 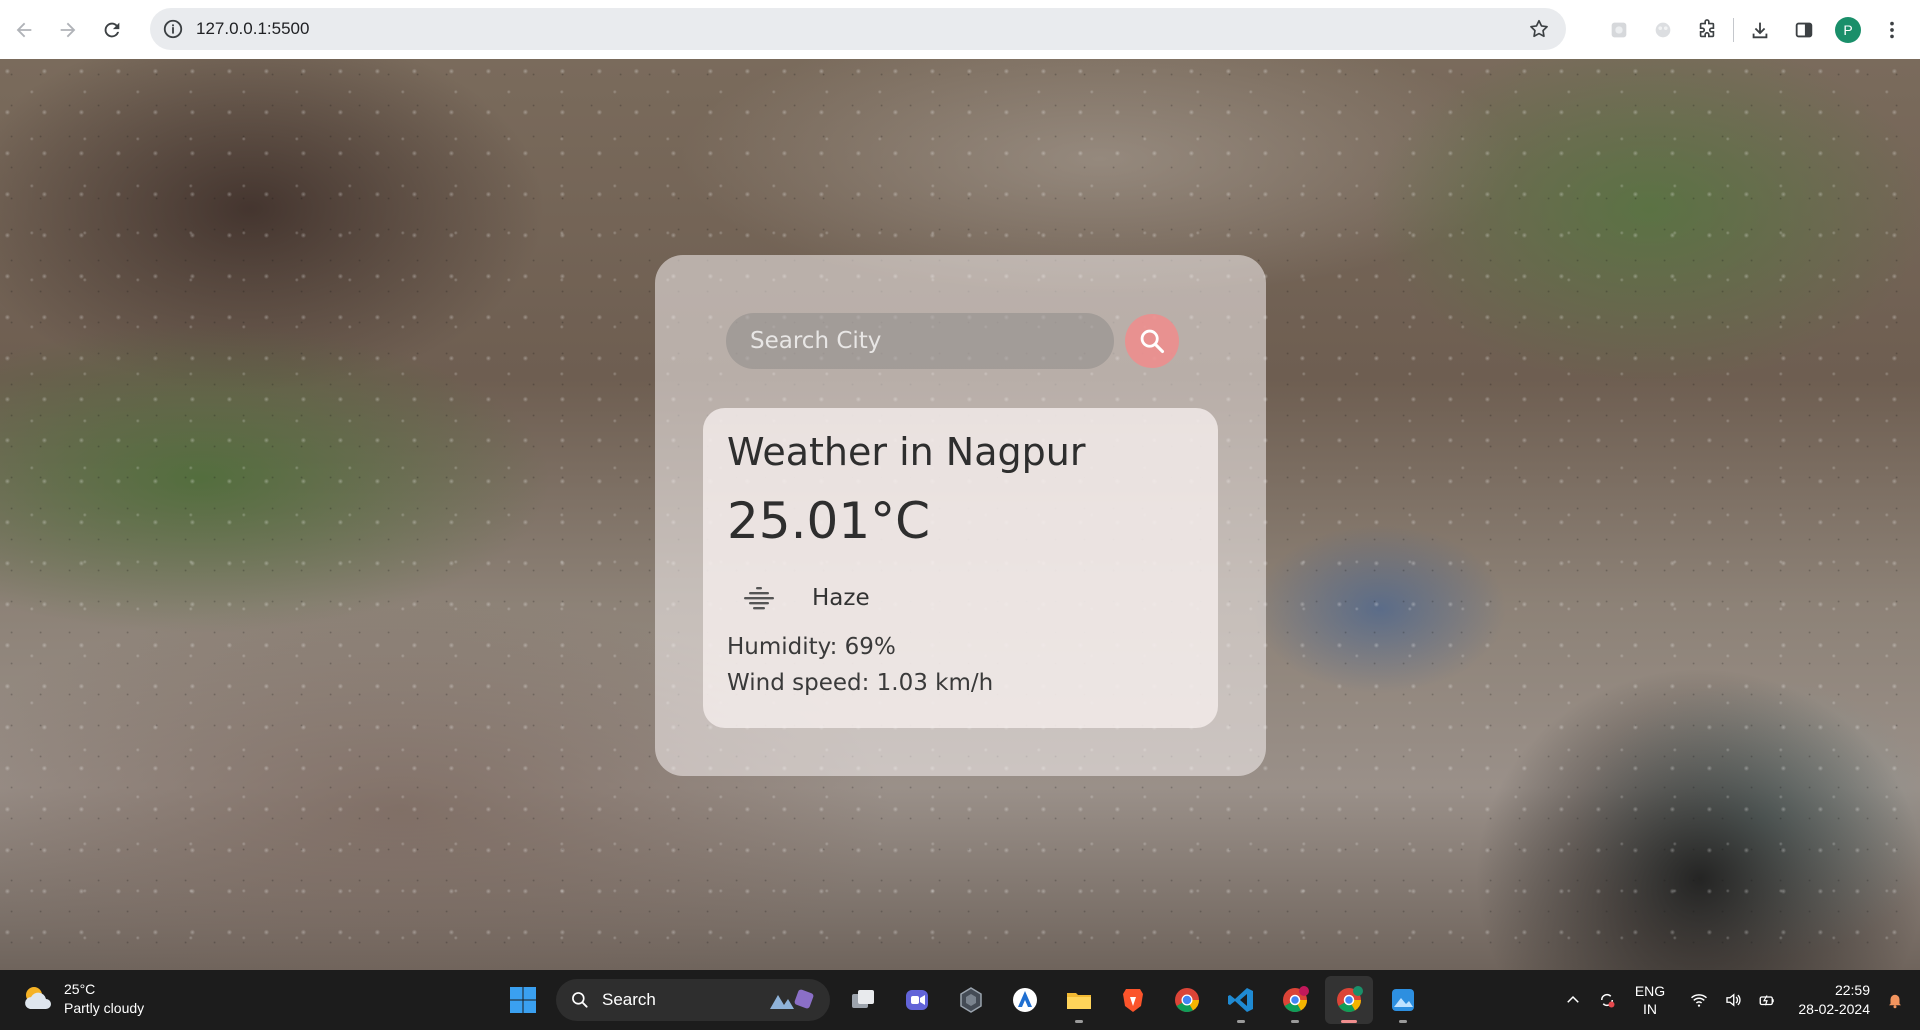 I want to click on site-info-icon, so click(x=173, y=29).